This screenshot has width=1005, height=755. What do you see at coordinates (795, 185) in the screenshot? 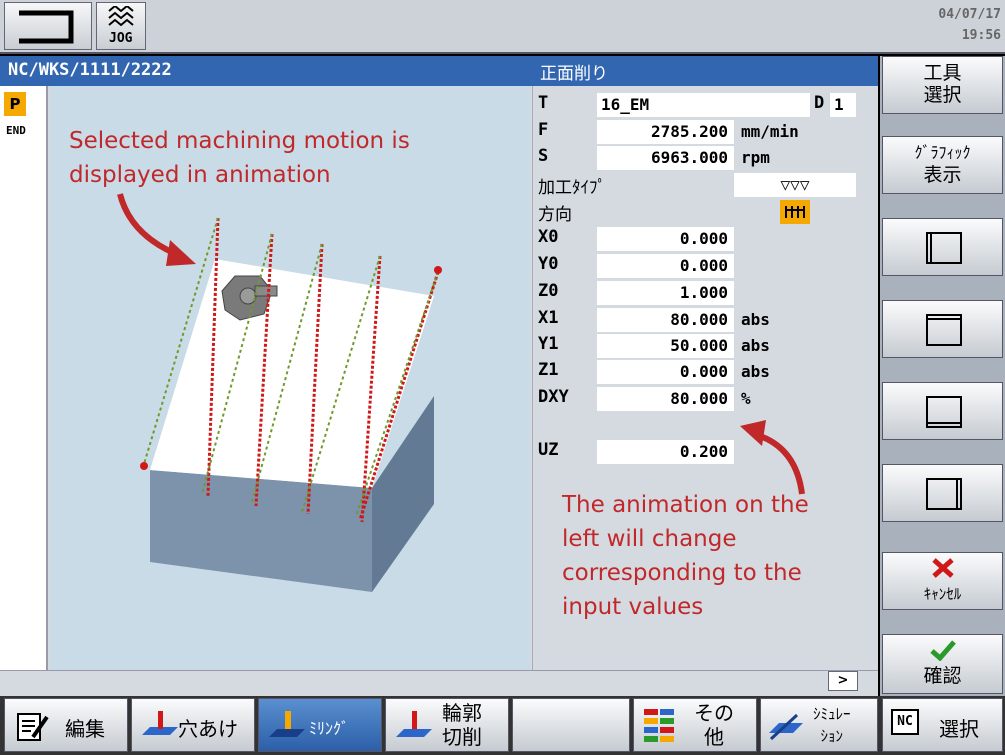
I see `machining-type-select: ▽▽▽` at bounding box center [795, 185].